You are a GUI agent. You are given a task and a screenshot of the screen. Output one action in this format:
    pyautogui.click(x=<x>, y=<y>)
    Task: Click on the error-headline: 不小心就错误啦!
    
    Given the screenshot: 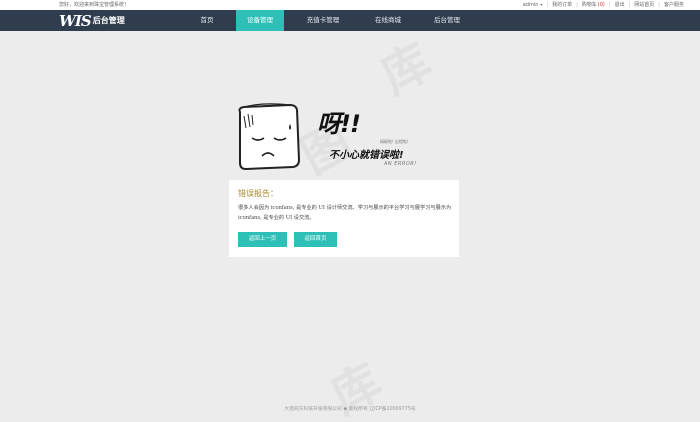 What is the action you would take?
    pyautogui.click(x=366, y=155)
    